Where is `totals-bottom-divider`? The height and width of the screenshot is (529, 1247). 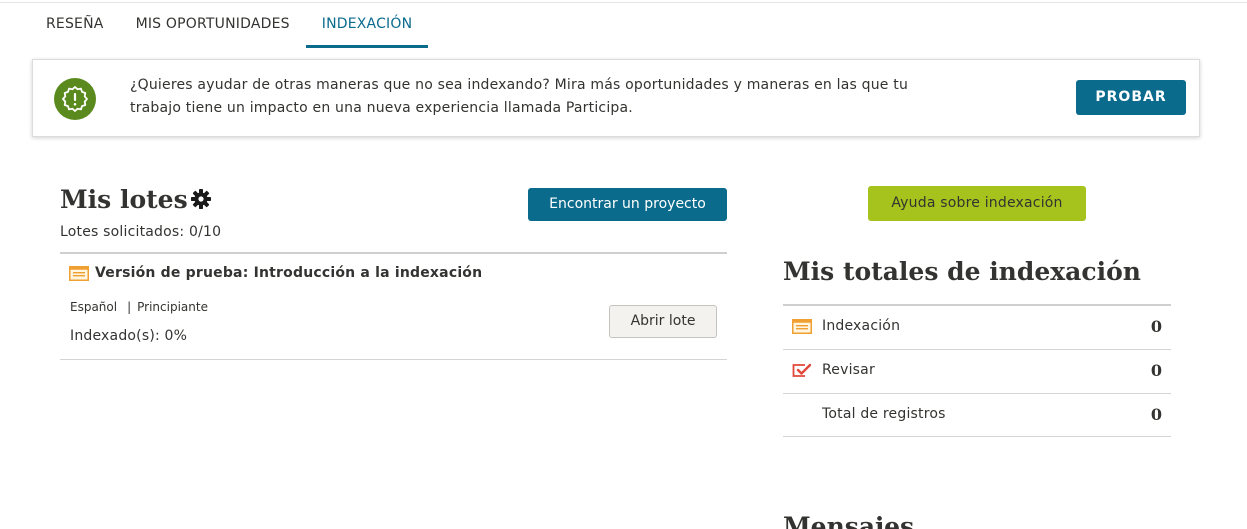 totals-bottom-divider is located at coordinates (977, 436).